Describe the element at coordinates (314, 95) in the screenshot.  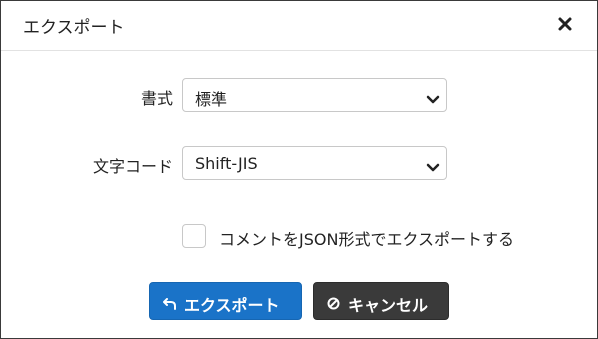
I see `format-select: 標準` at that location.